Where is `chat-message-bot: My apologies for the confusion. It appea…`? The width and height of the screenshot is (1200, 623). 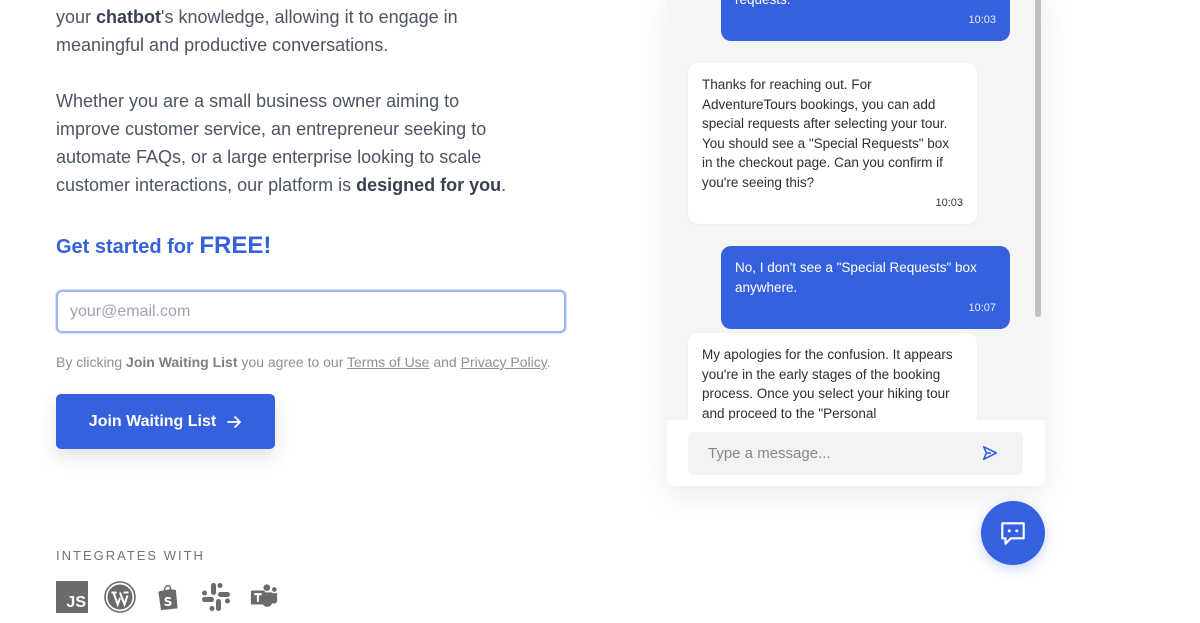
chat-message-bot: My apologies for the confusion. It appea… is located at coordinates (832, 376).